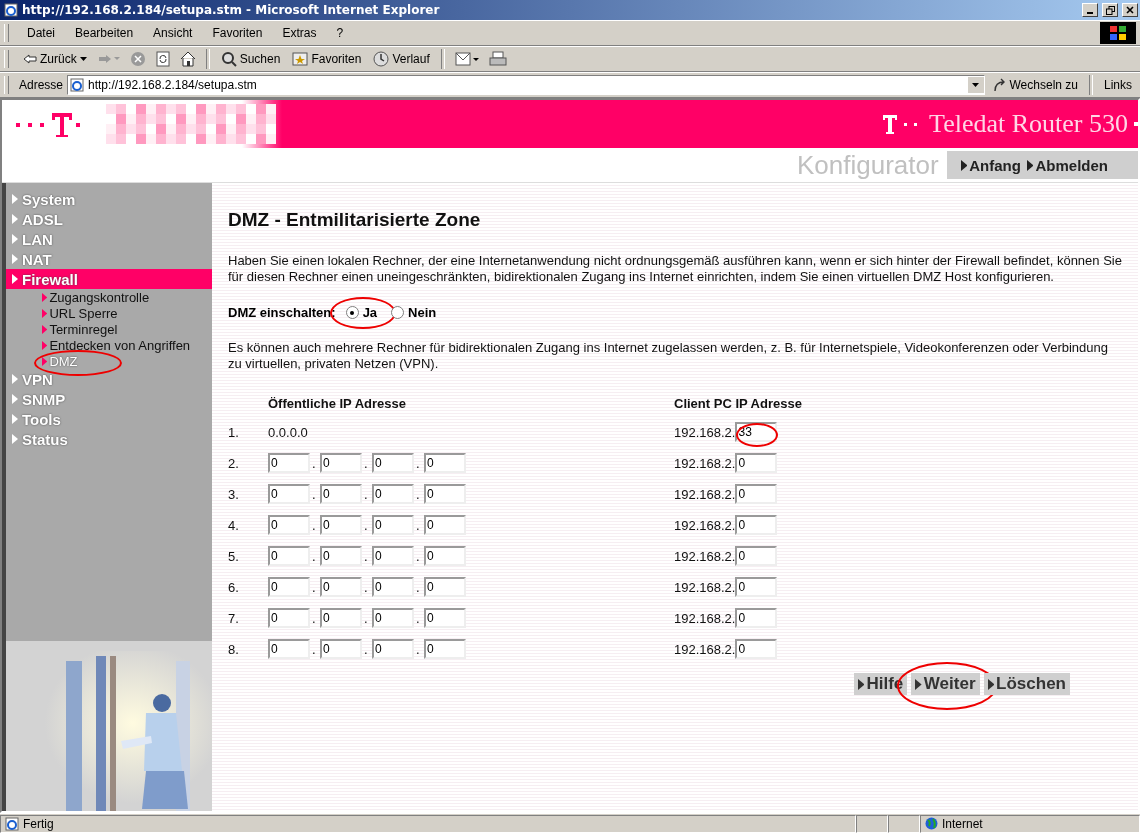  What do you see at coordinates (228, 59) in the screenshot?
I see `search-icon` at bounding box center [228, 59].